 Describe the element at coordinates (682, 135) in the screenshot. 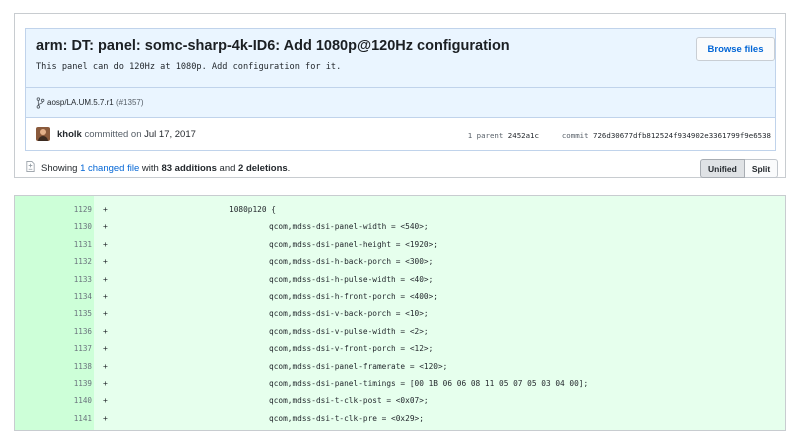

I see `commit-sha: 726d30677dfb812524f934902e3361799f9e6538` at that location.